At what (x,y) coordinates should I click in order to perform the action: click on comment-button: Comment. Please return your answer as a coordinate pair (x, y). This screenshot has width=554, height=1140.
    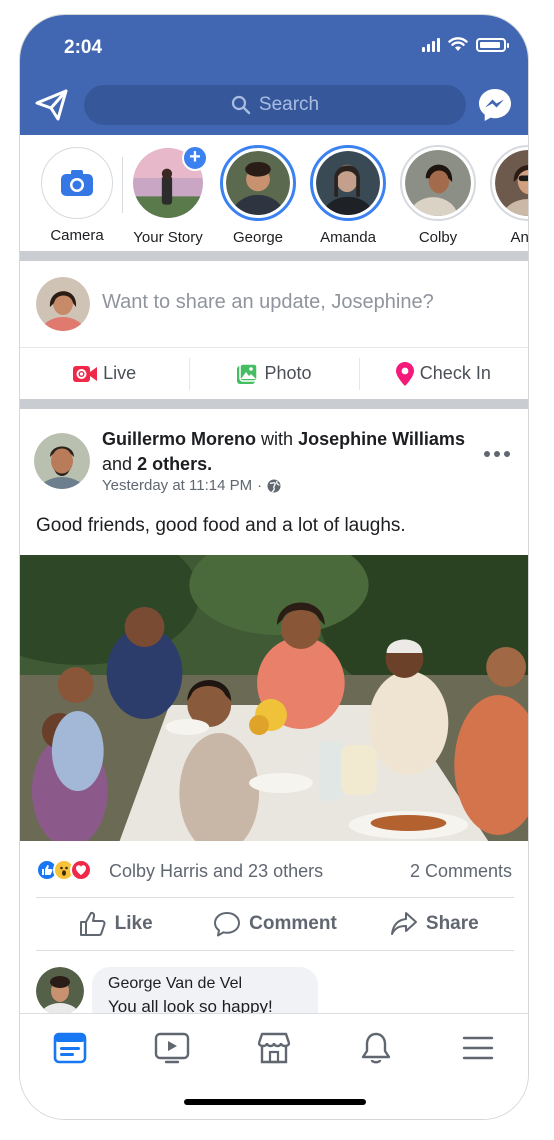
    Looking at the image, I should click on (274, 924).